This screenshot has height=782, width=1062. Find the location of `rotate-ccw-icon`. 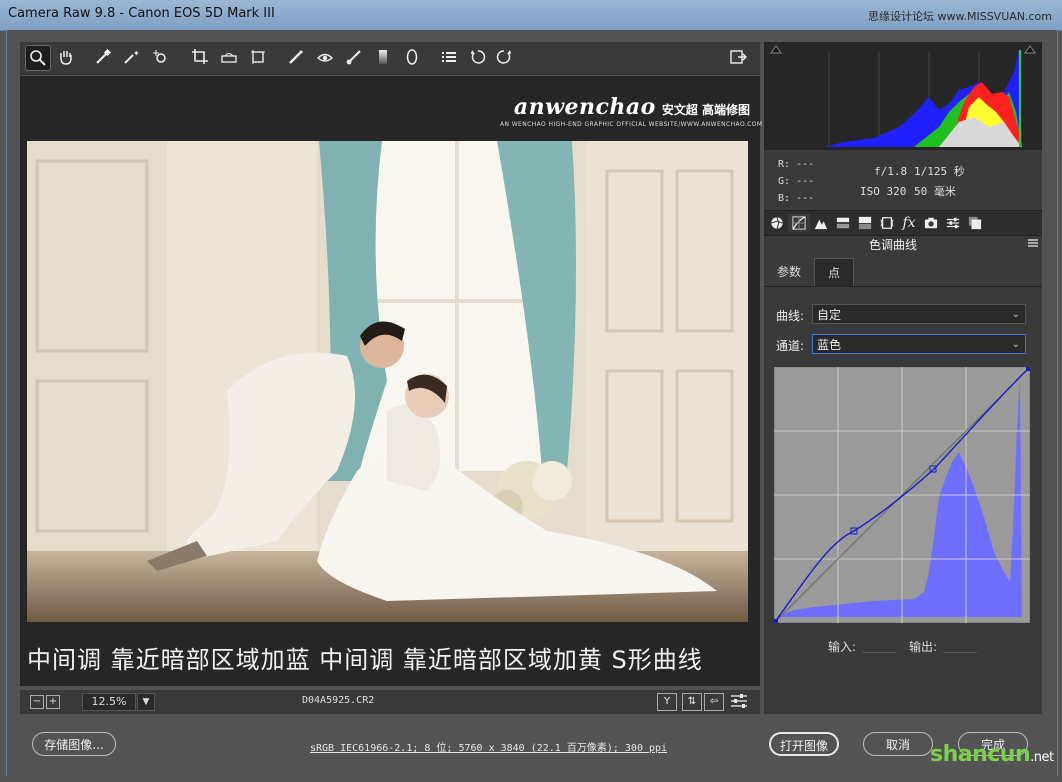

rotate-ccw-icon is located at coordinates (478, 57).